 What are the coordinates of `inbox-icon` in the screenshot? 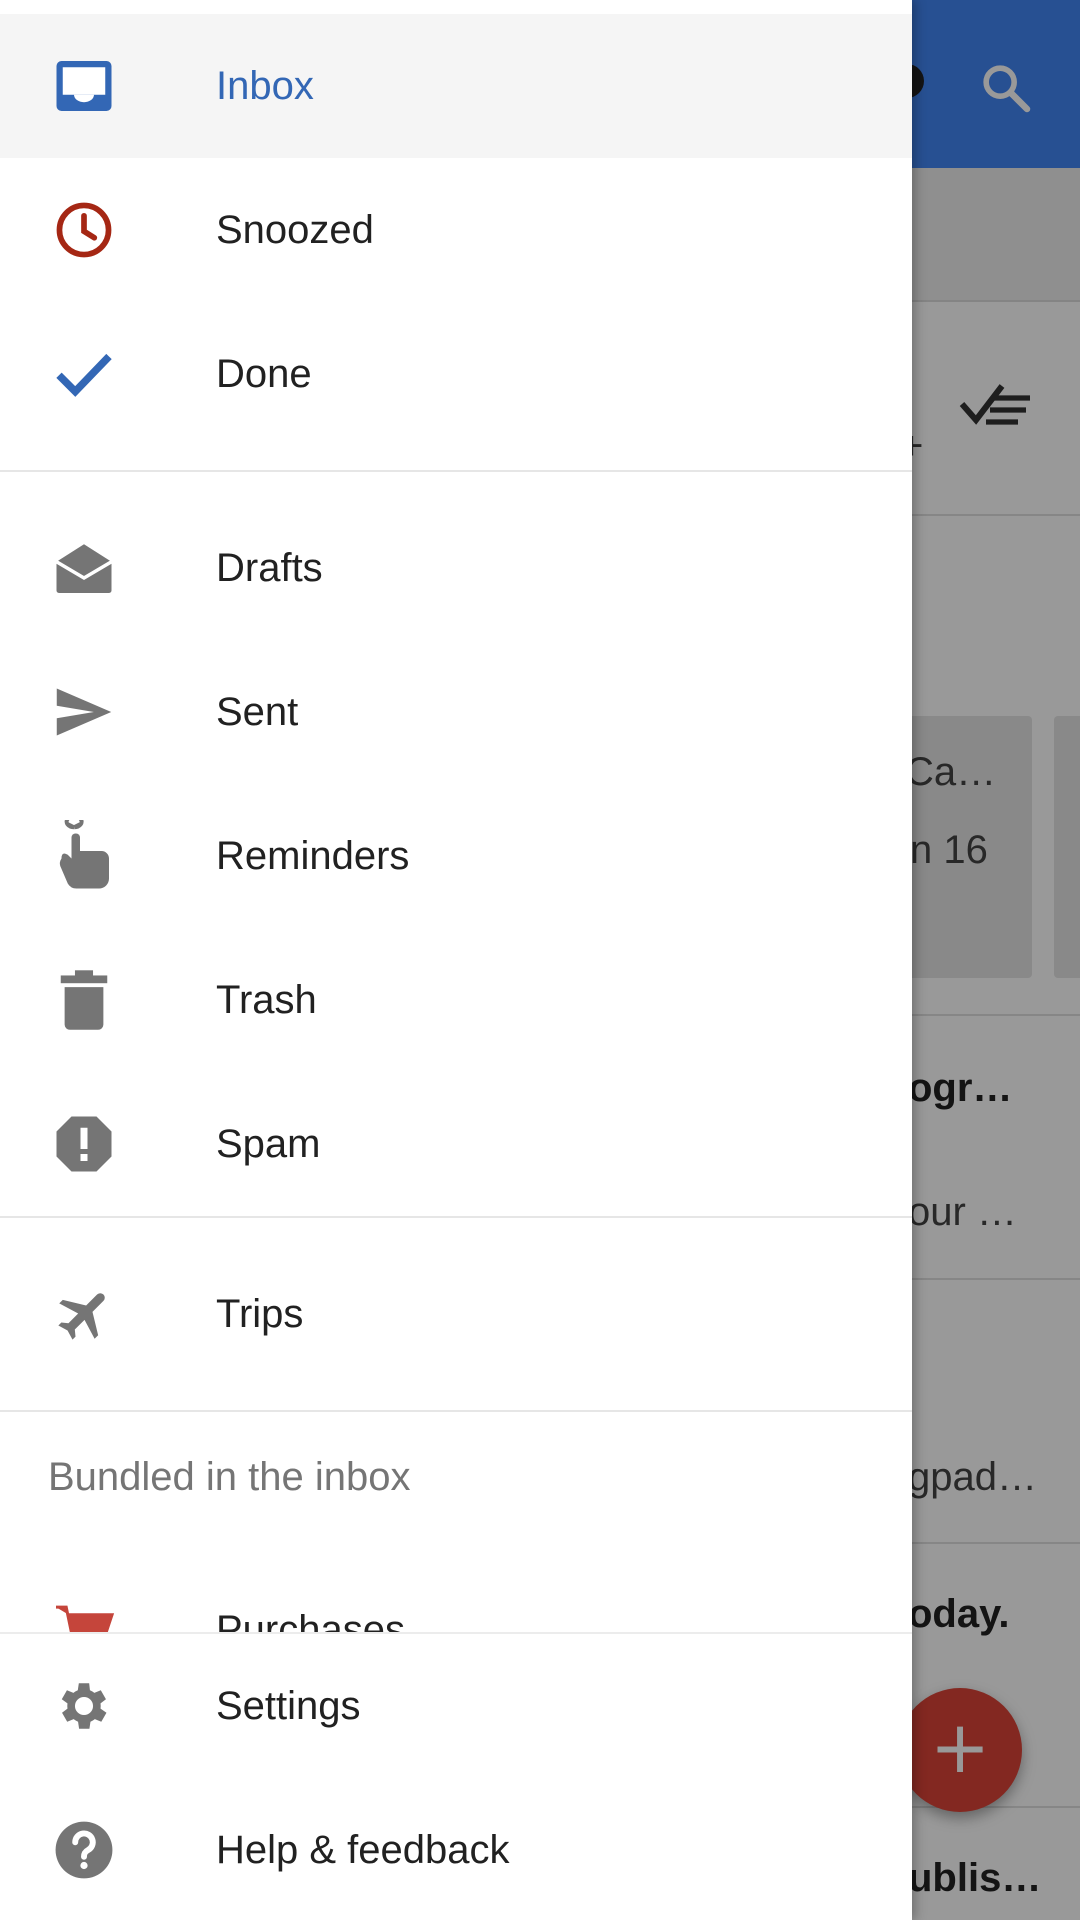 It's located at (84, 86).